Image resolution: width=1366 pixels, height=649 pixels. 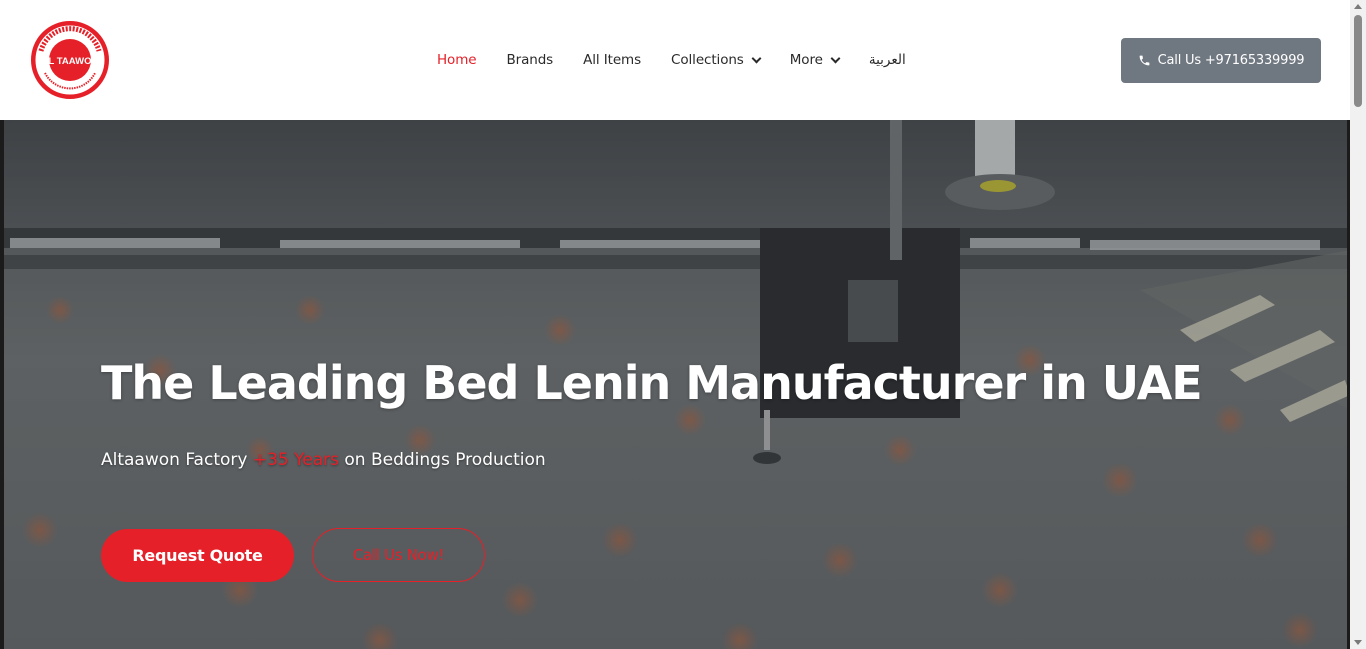 I want to click on hero-subtitle-highlight: +35 Years, so click(x=295, y=460).